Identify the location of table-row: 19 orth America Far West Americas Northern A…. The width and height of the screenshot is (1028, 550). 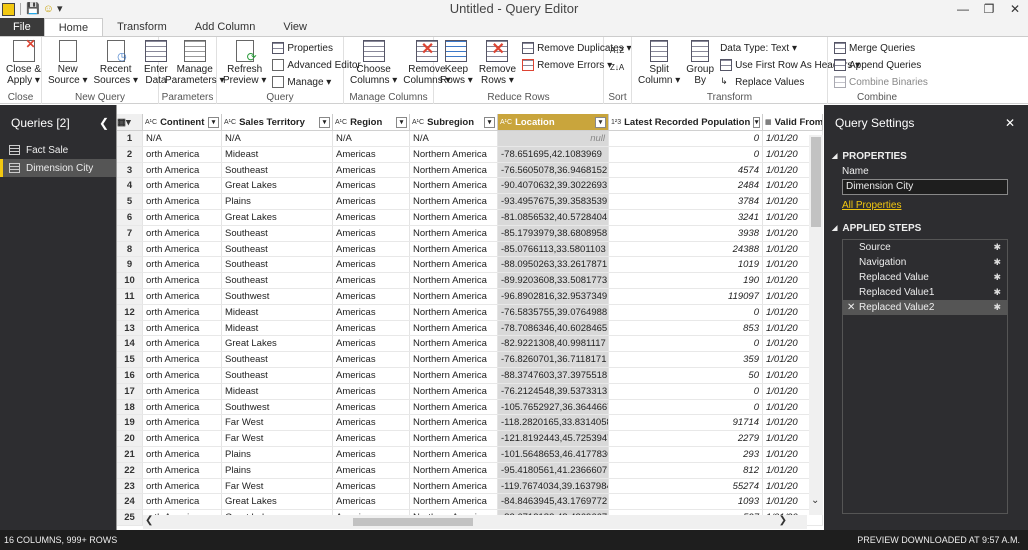
(470, 423).